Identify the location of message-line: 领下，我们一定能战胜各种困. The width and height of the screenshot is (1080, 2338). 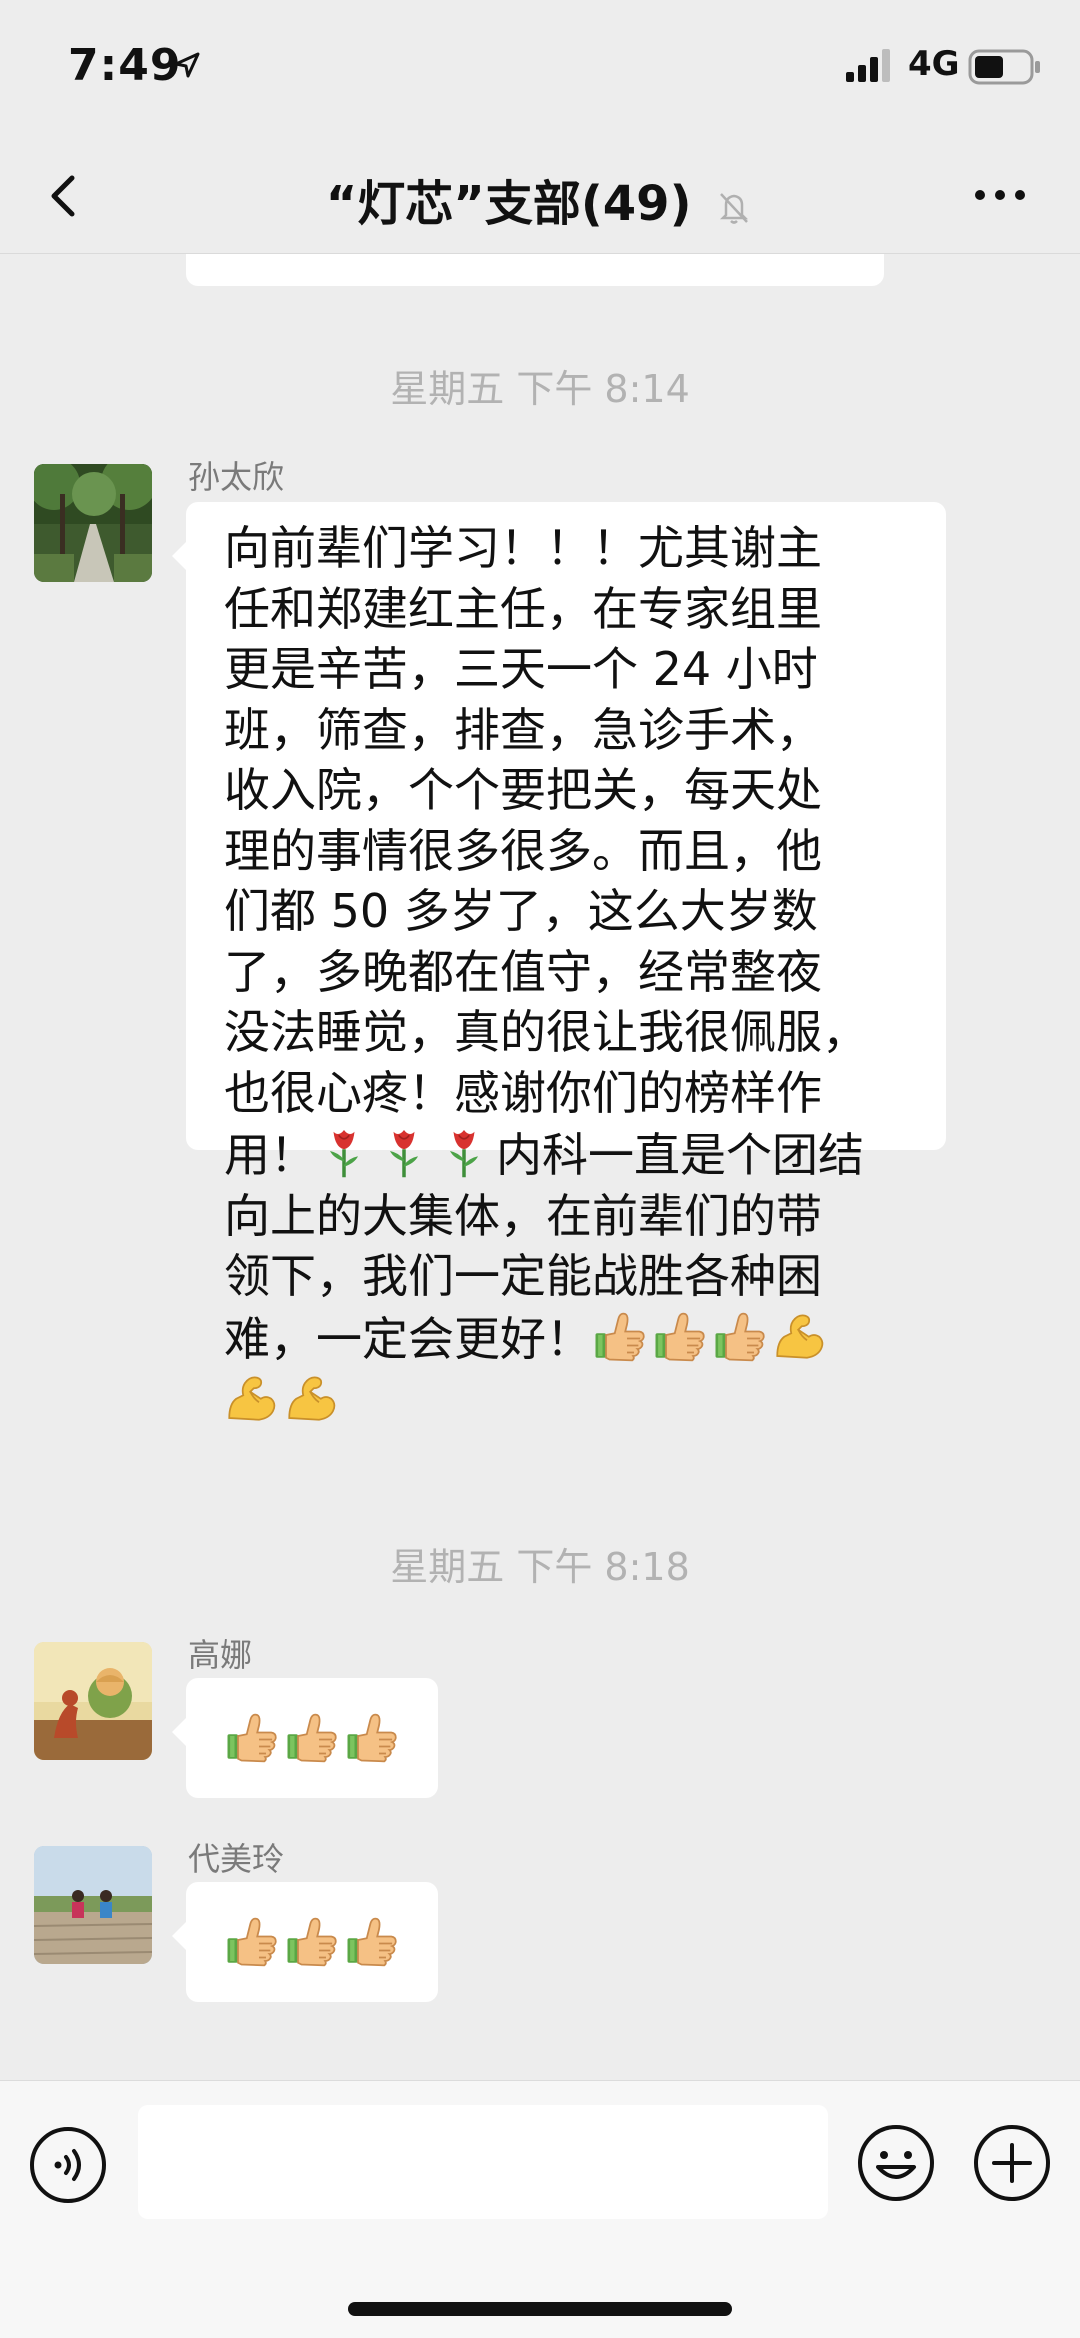
(523, 1276).